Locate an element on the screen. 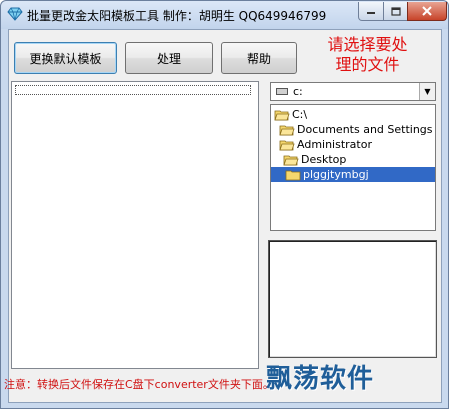 This screenshot has height=409, width=449. directory-item-selected: plggjtymbgj is located at coordinates (353, 174).